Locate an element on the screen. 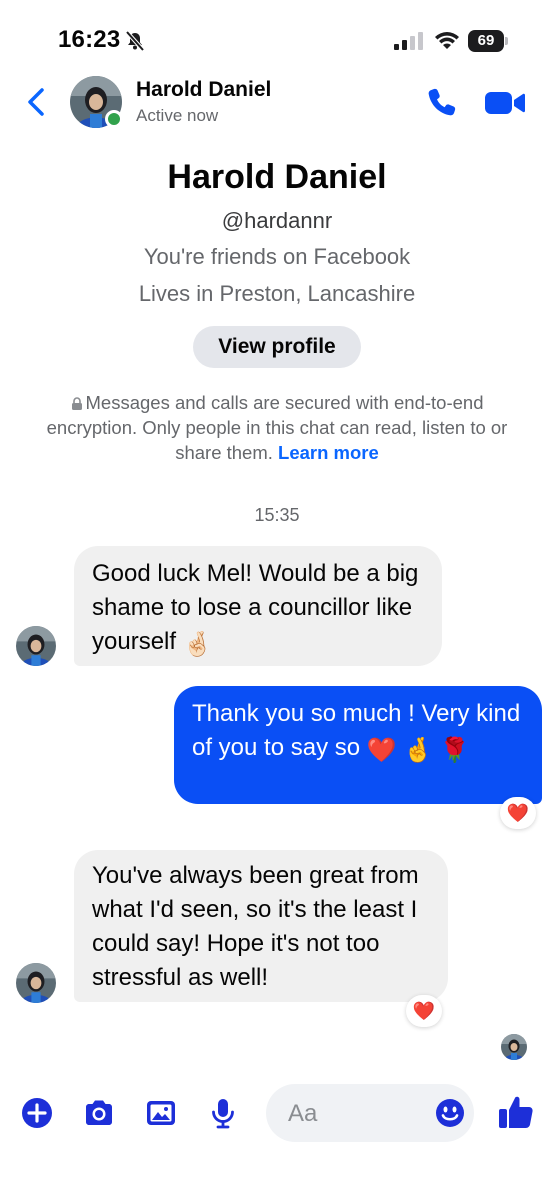 The width and height of the screenshot is (554, 1200). battery-icon: 69 is located at coordinates (488, 41).